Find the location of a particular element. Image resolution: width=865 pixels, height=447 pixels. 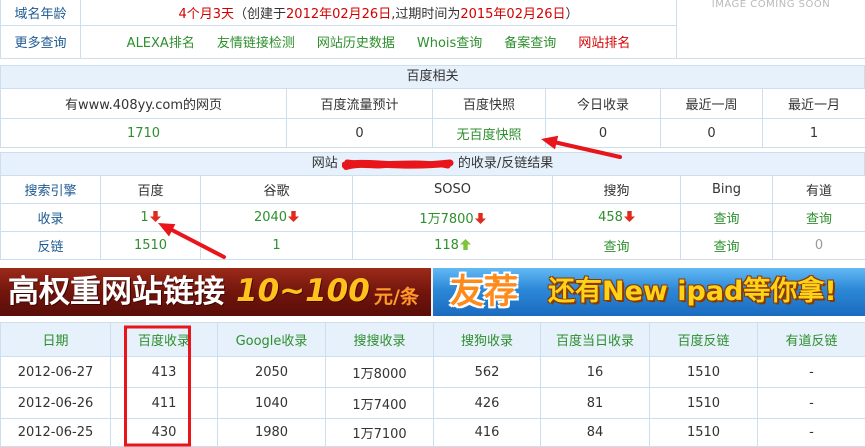

google-indexed-link: 2040 is located at coordinates (270, 217).